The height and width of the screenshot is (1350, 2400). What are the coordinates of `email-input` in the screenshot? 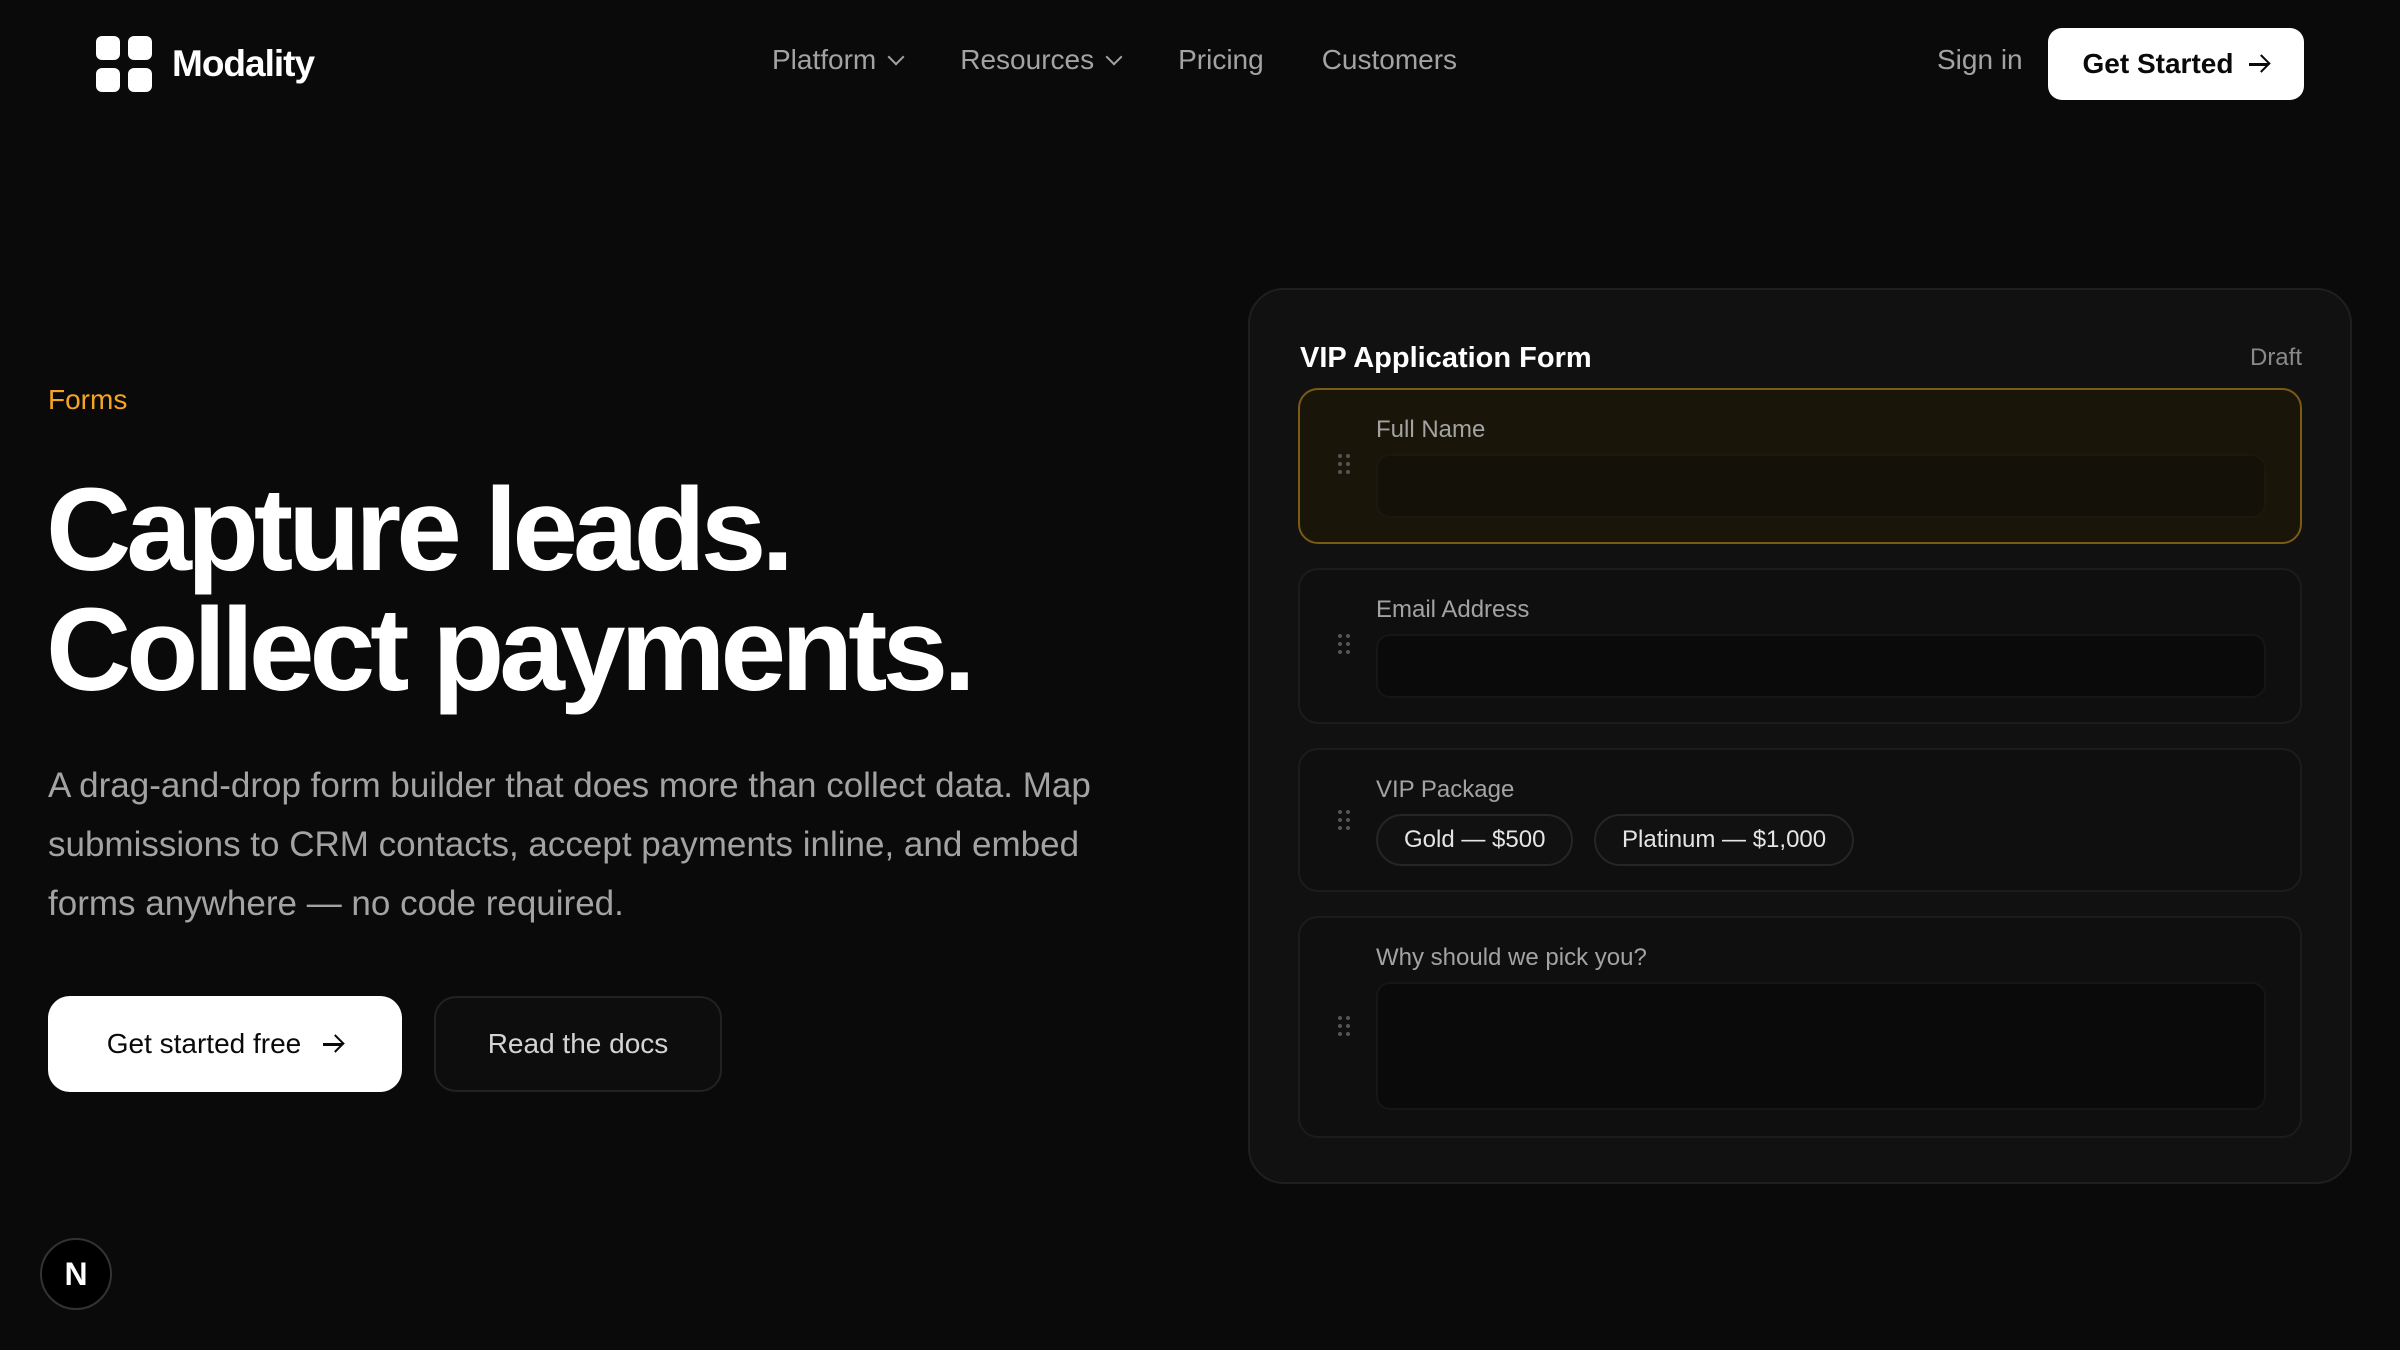 It's located at (1821, 666).